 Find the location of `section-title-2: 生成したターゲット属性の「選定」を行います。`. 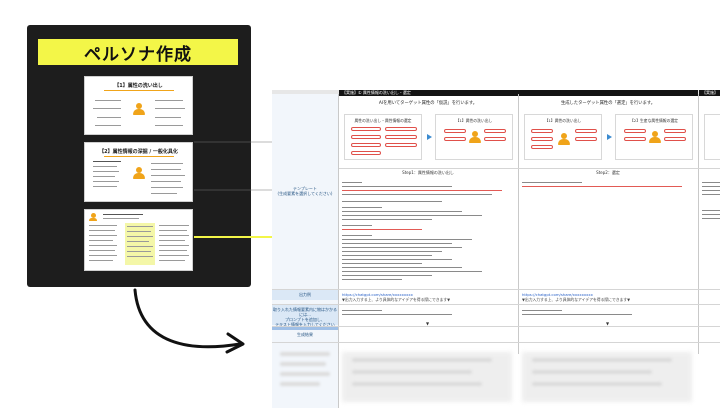

section-title-2: 生成したターゲット属性の「選定」を行います。 is located at coordinates (608, 103).